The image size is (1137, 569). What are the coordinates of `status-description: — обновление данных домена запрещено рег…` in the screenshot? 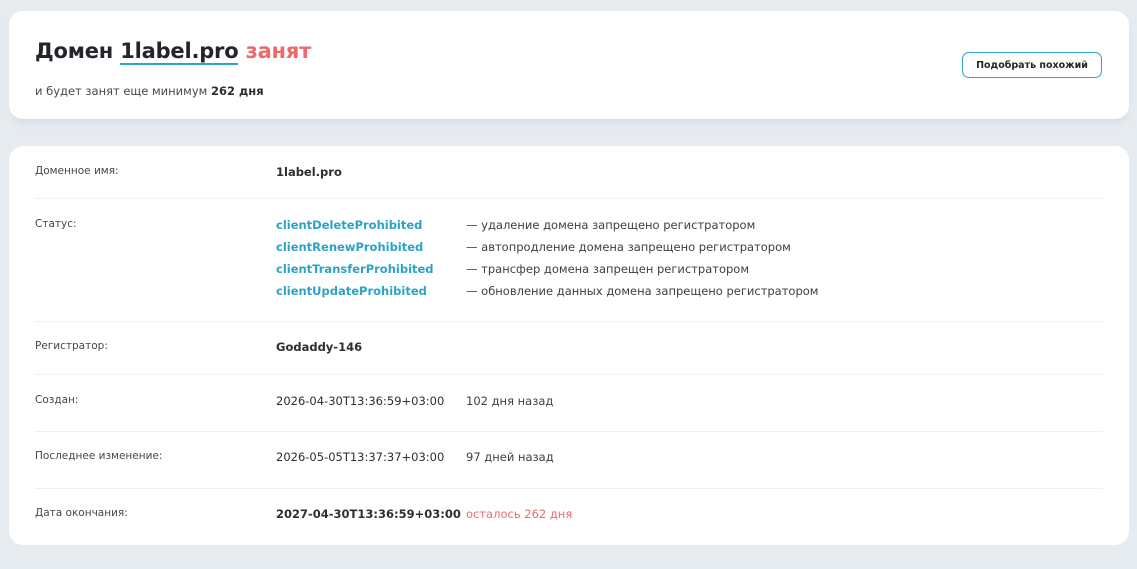 It's located at (642, 291).